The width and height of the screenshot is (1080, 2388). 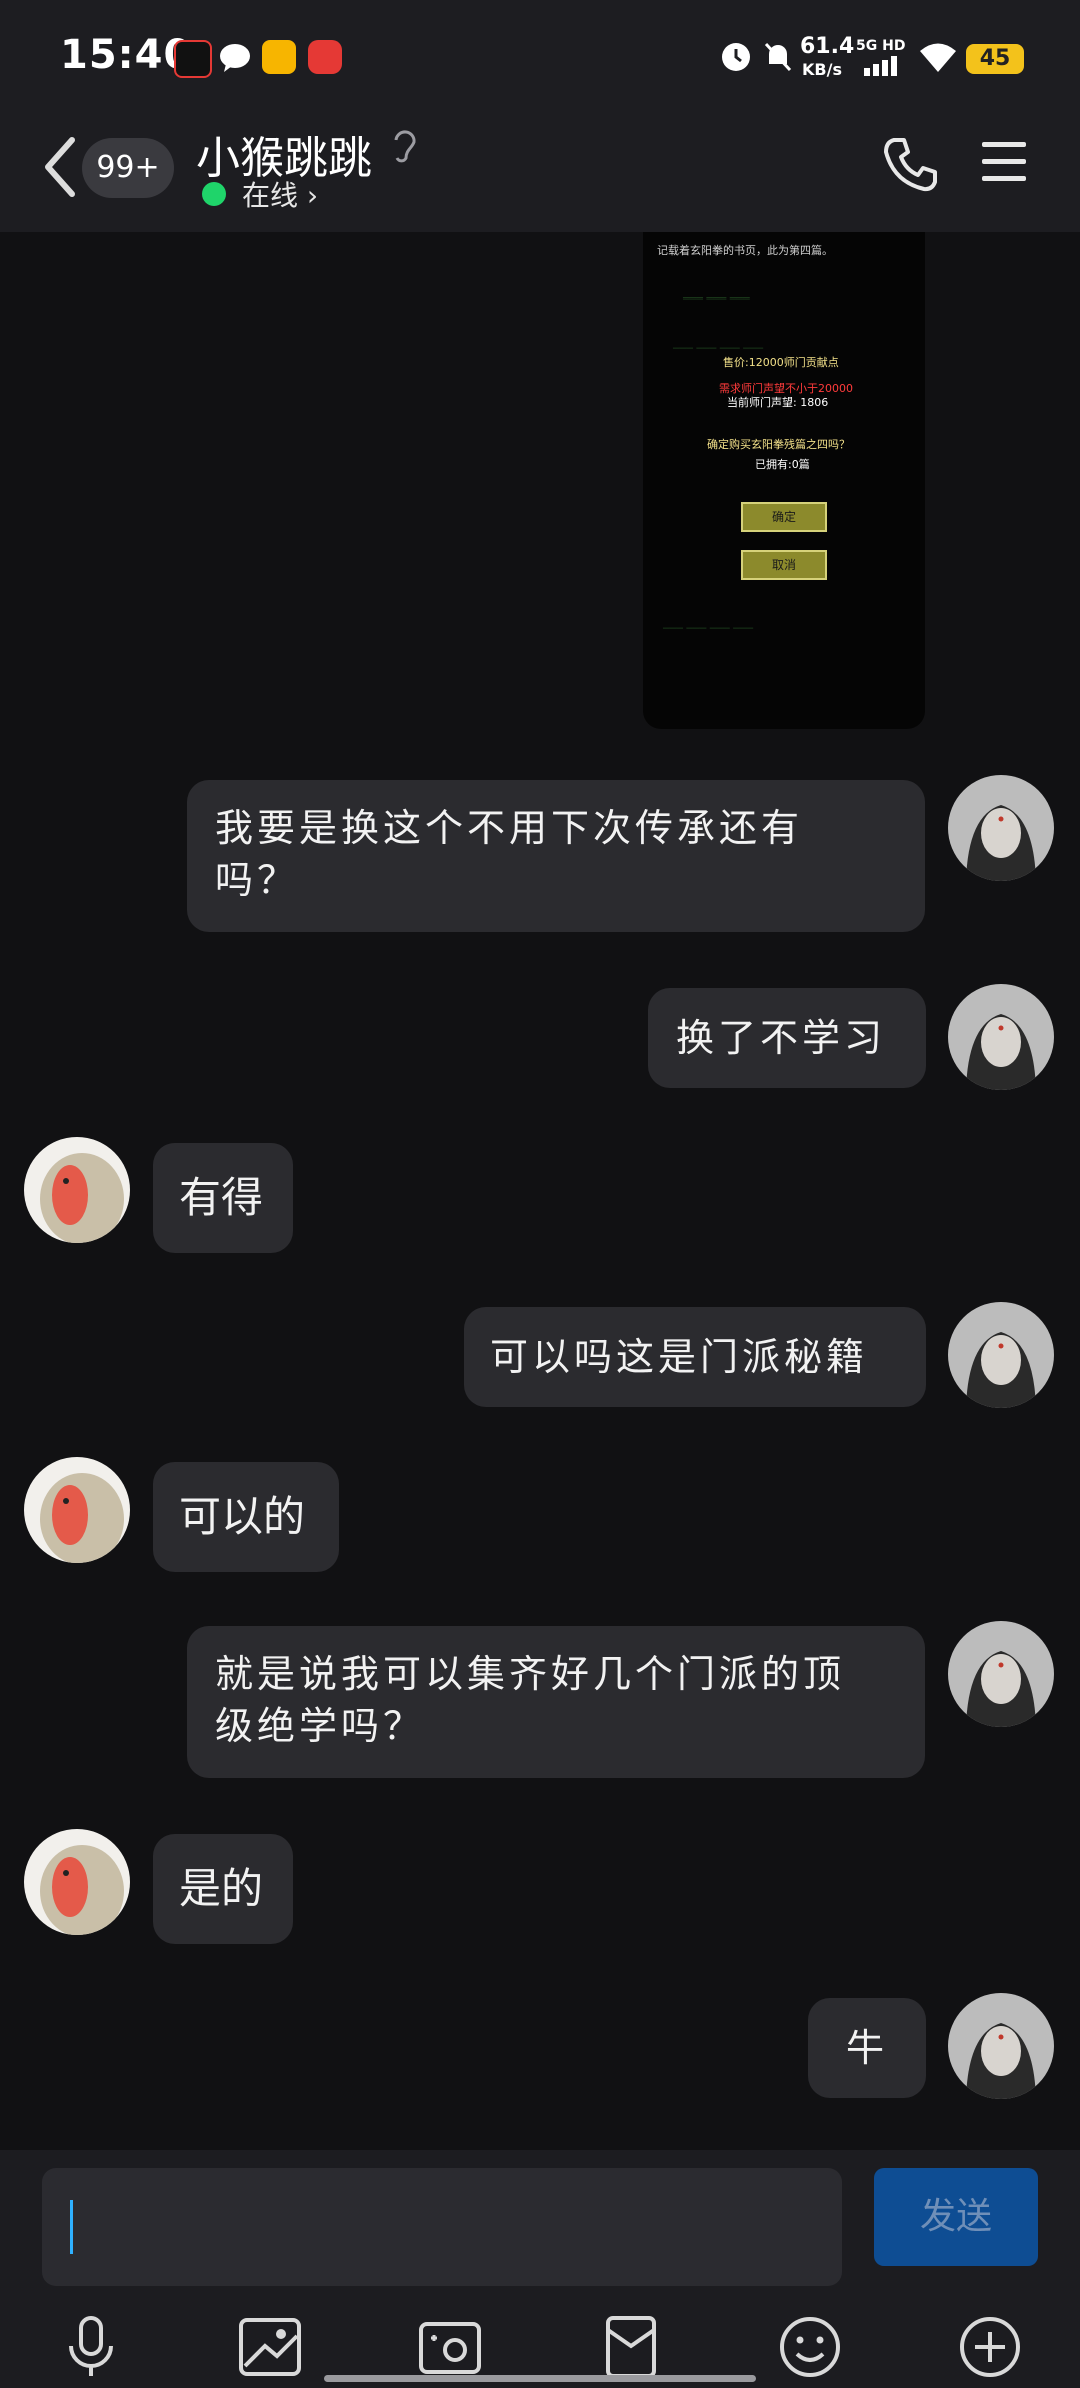 What do you see at coordinates (631, 2347) in the screenshot?
I see `red-packet-icon` at bounding box center [631, 2347].